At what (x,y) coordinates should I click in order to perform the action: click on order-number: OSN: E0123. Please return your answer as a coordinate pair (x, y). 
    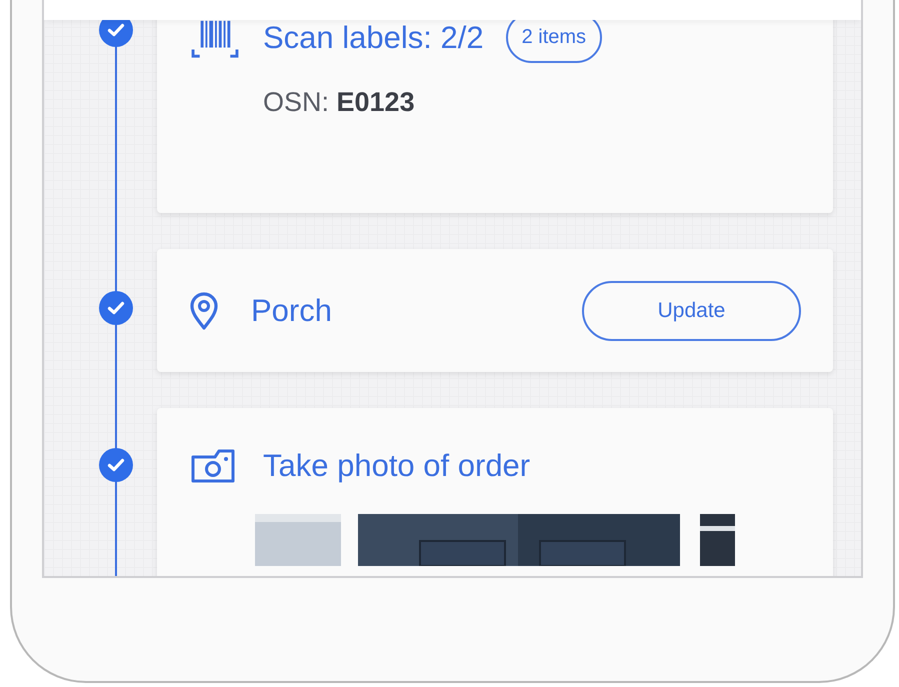
    Looking at the image, I should click on (339, 102).